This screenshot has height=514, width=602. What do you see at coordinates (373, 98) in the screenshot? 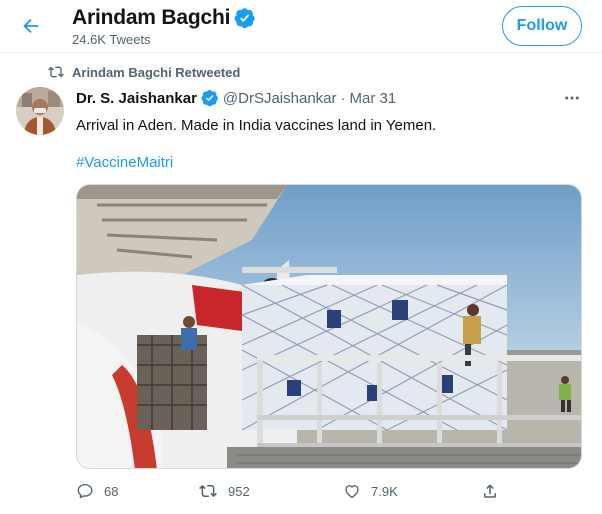
I see `tweet-date: Mar 31` at bounding box center [373, 98].